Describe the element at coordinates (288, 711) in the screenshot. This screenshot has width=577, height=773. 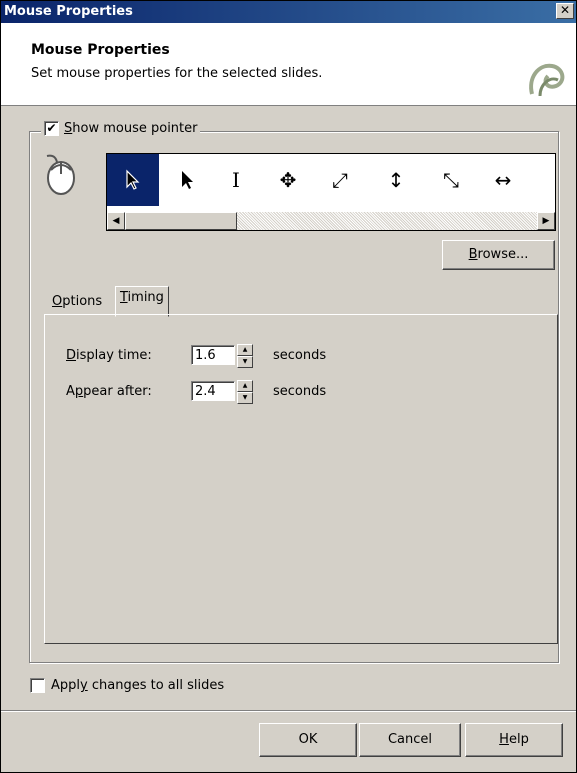
I see `footer-divider` at that location.